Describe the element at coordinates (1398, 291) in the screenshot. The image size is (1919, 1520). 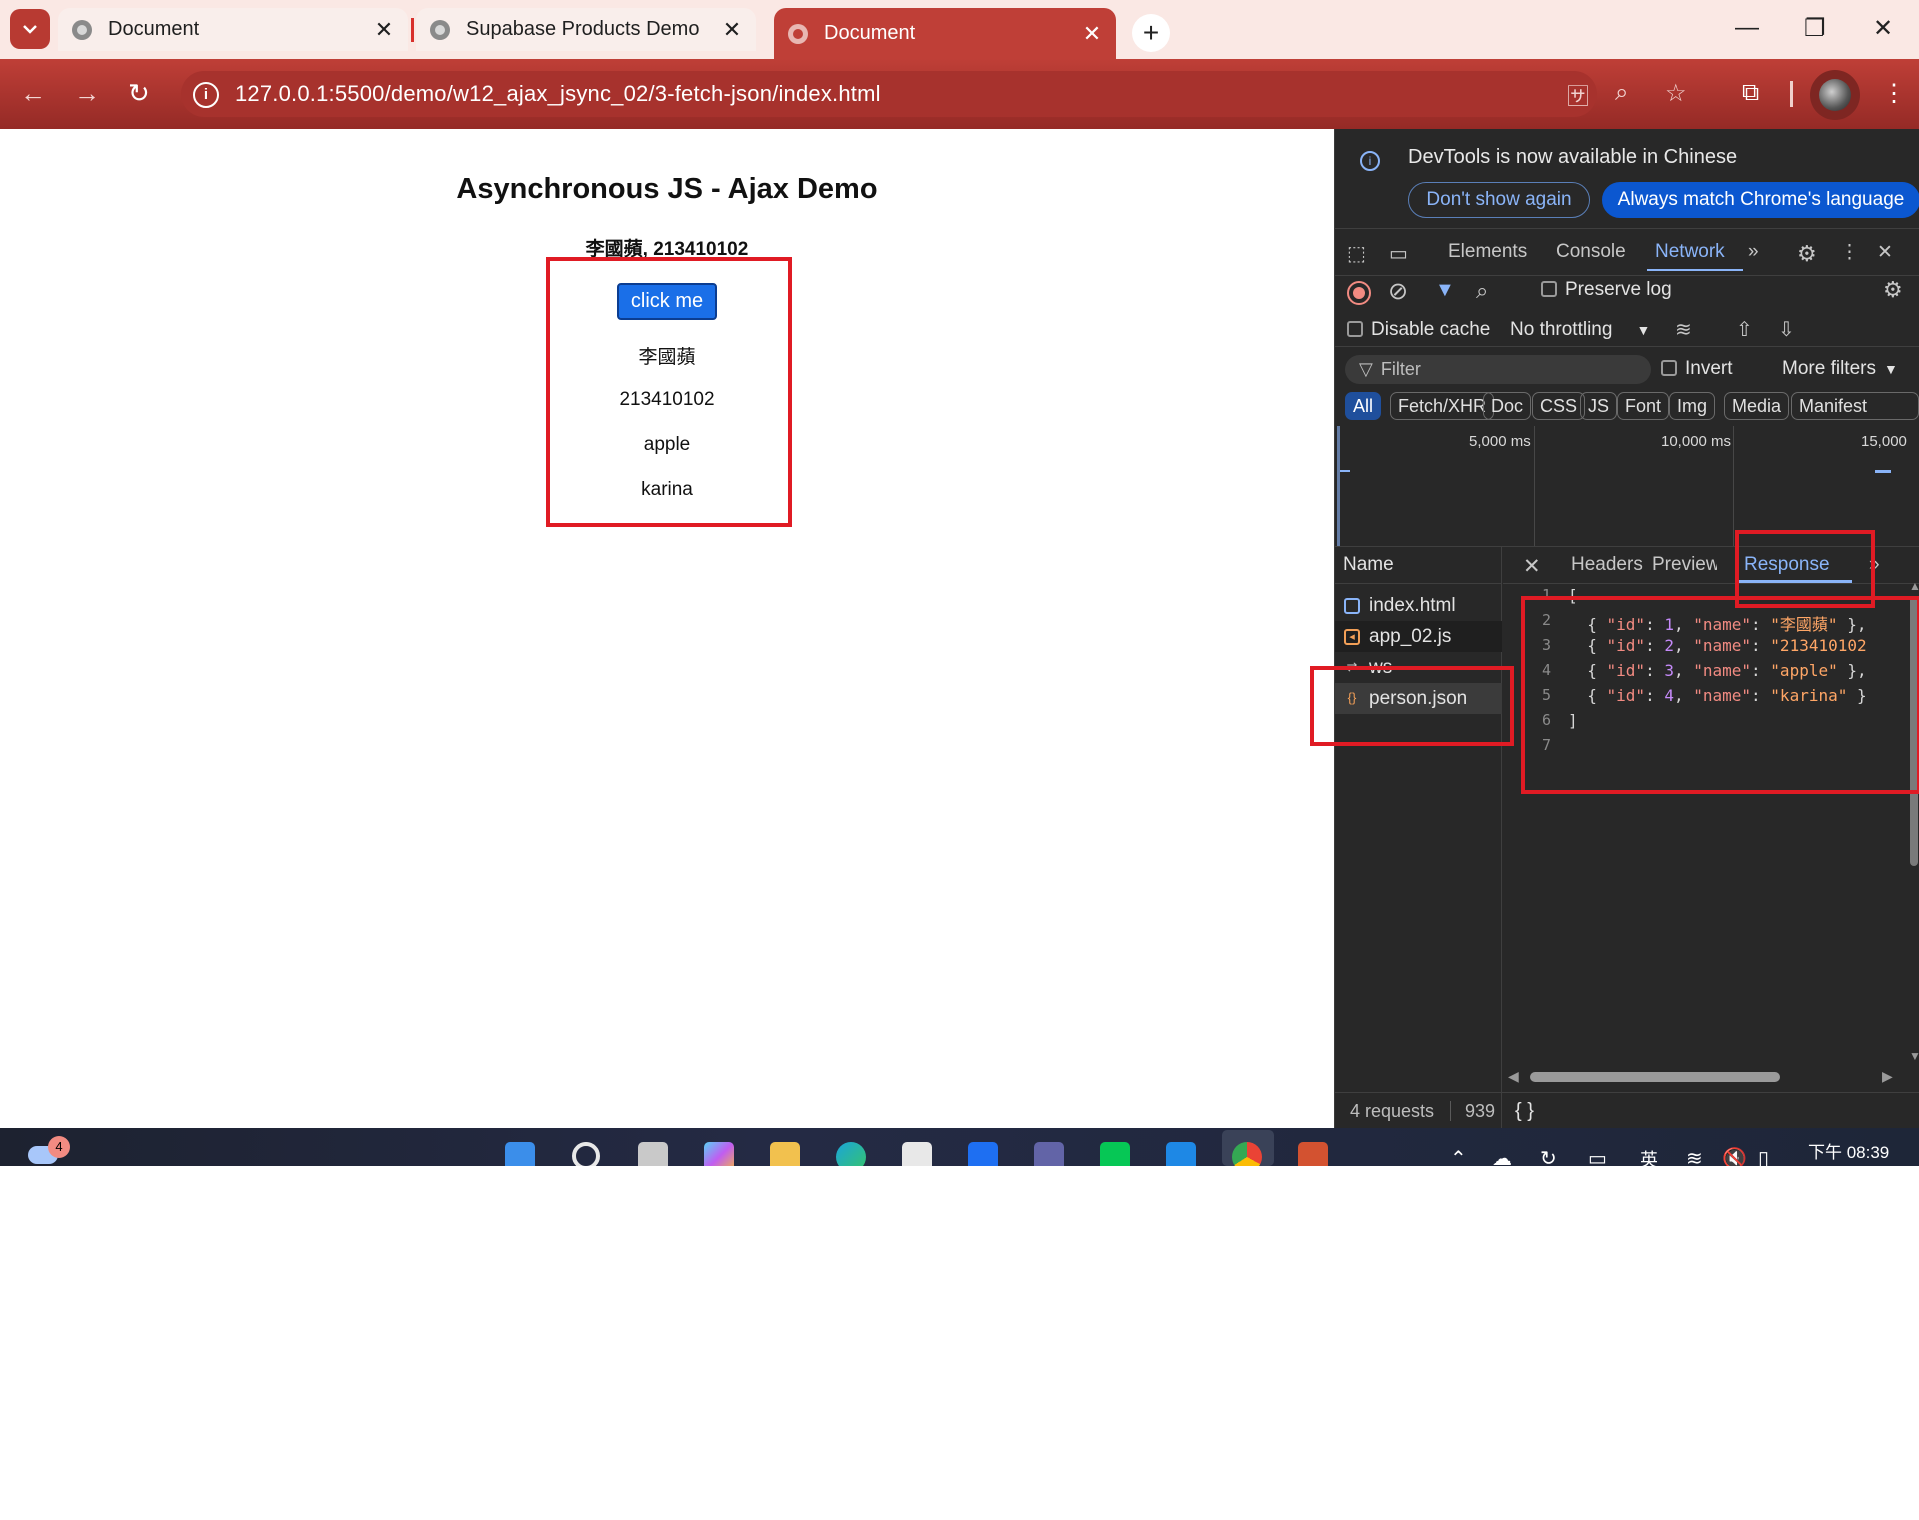
I see `clear-icon: ⊘` at that location.